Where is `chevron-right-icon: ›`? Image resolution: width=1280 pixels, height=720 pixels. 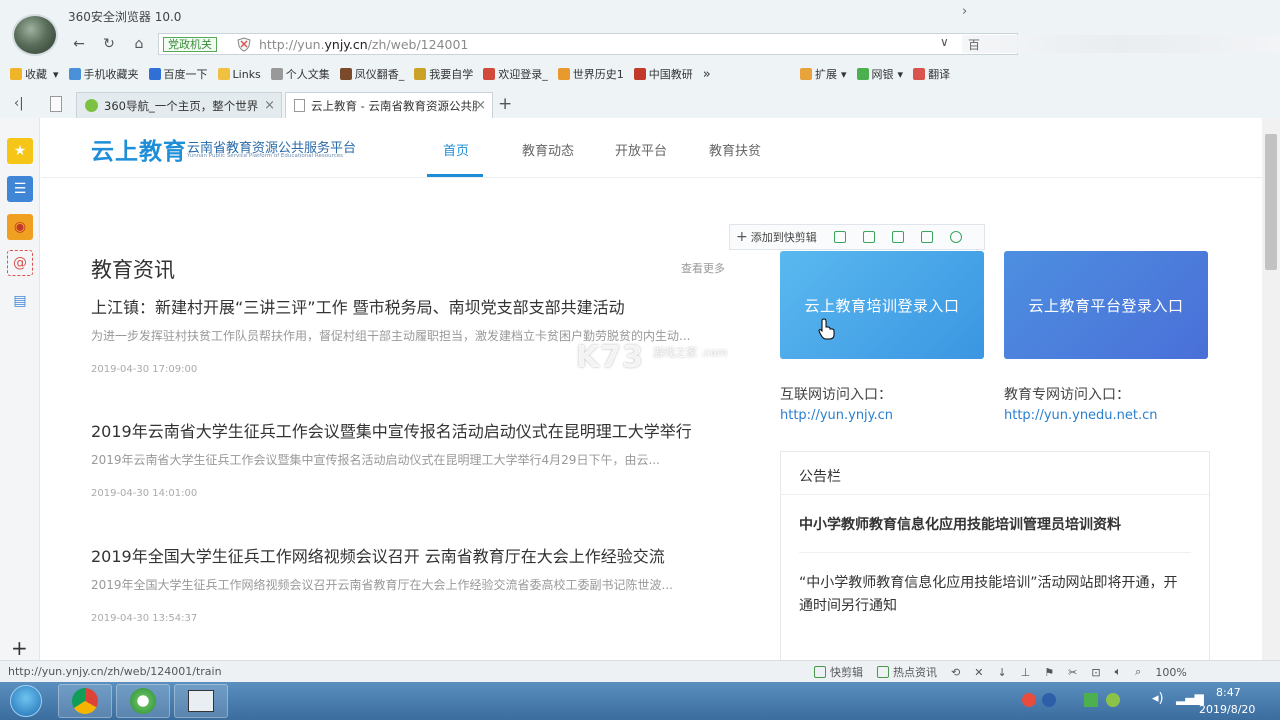 chevron-right-icon: › is located at coordinates (964, 11).